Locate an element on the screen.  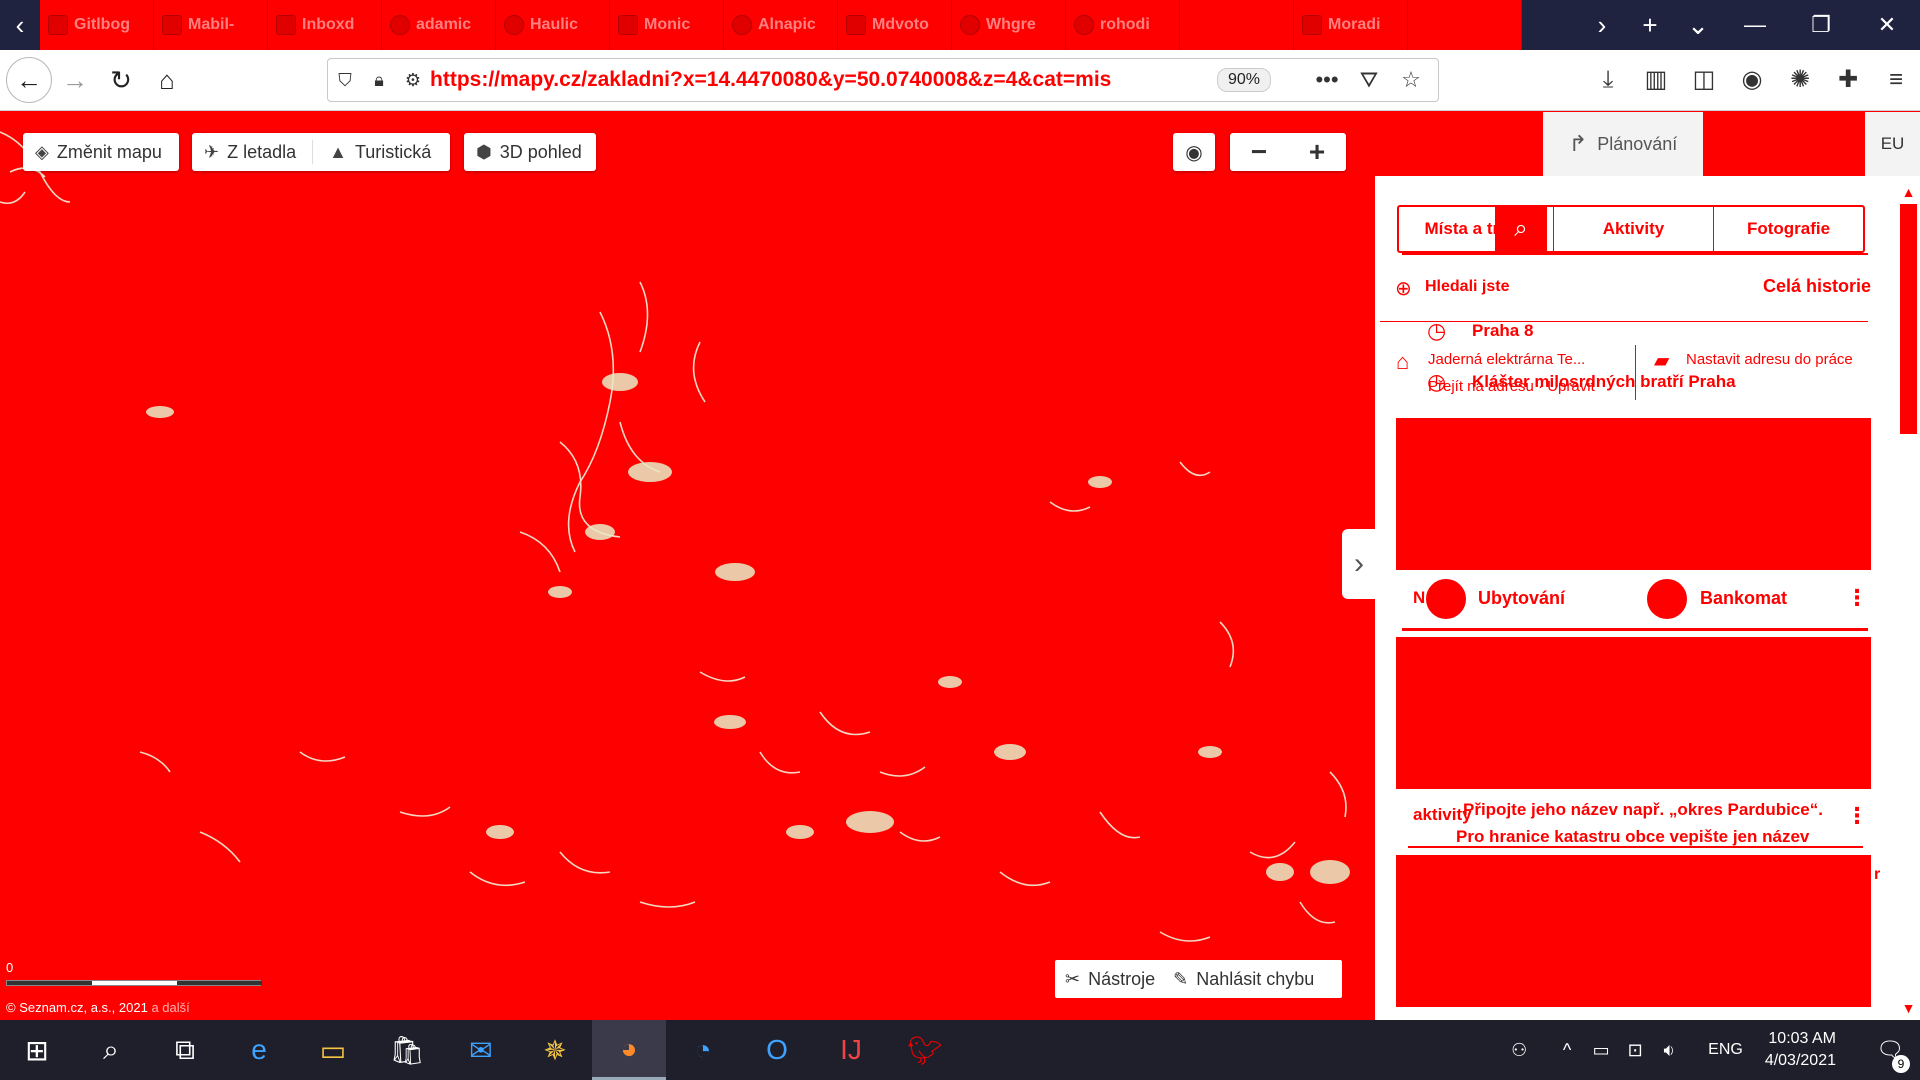
input-language: ENG is located at coordinates (1725, 1050).